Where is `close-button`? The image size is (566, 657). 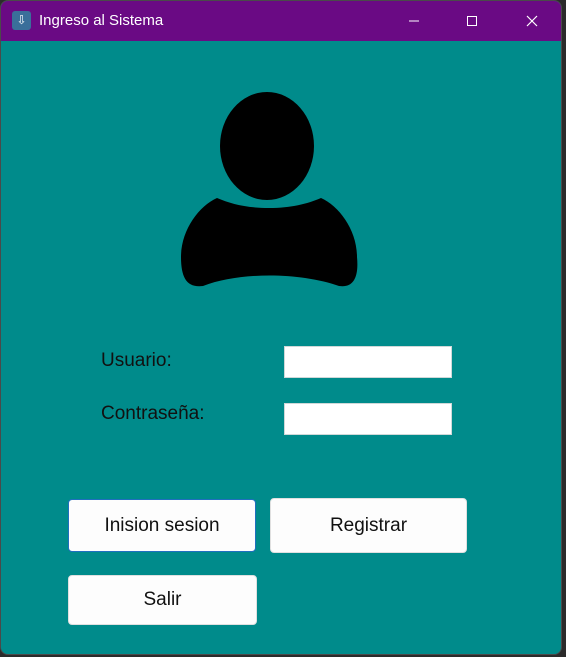
close-button is located at coordinates (532, 21).